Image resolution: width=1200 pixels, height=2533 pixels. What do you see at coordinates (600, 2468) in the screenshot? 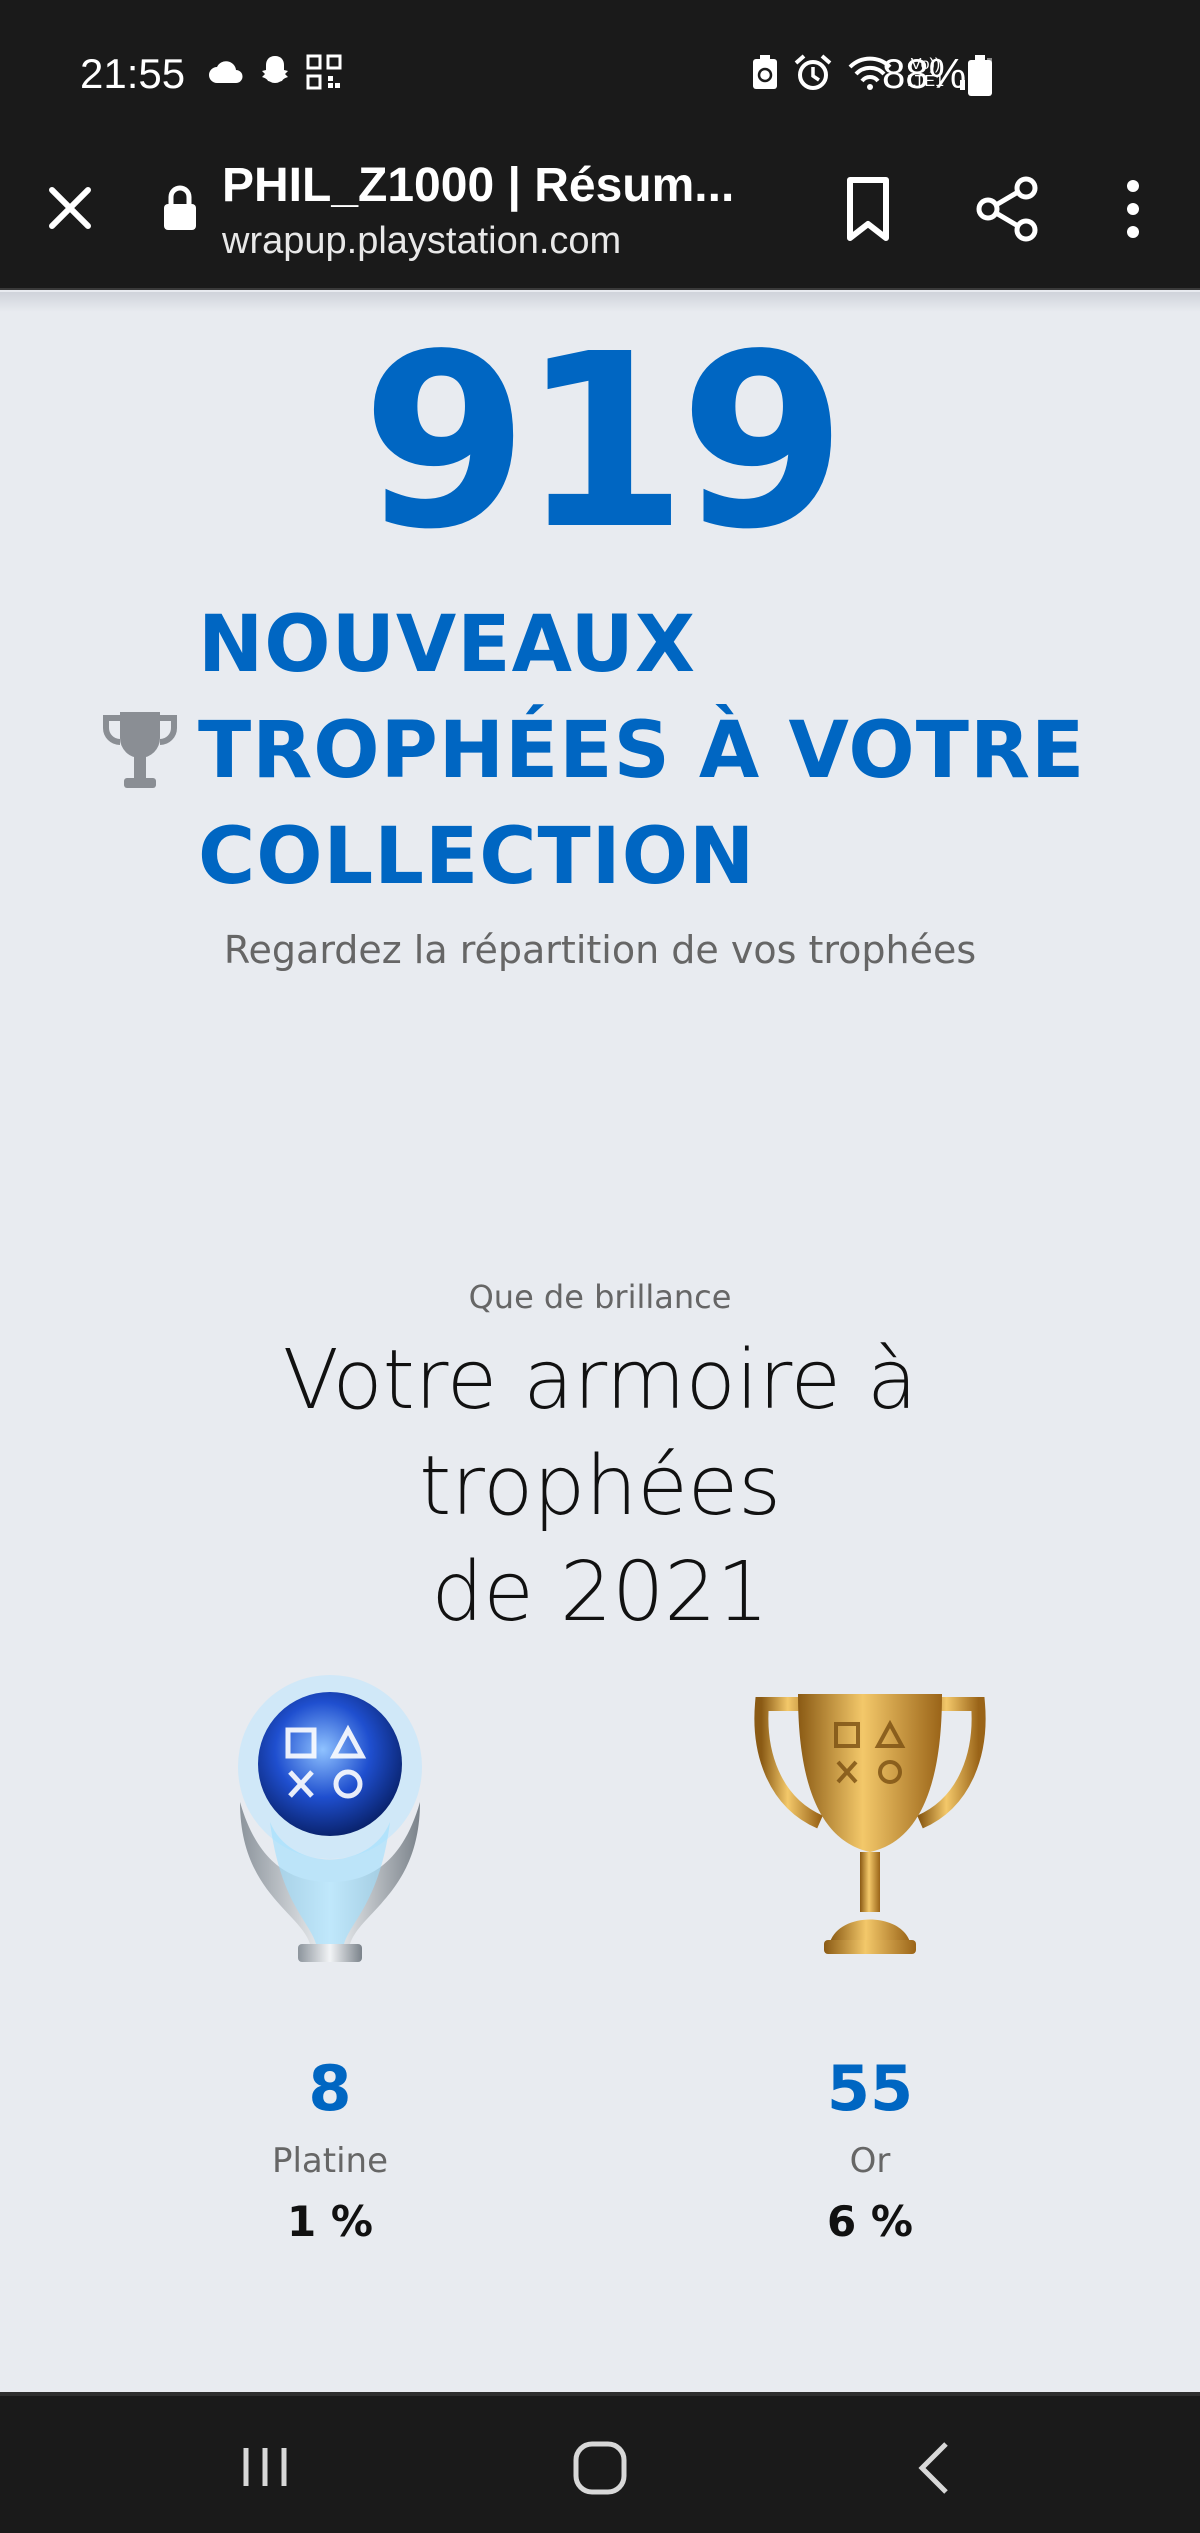
I see `home-icon` at bounding box center [600, 2468].